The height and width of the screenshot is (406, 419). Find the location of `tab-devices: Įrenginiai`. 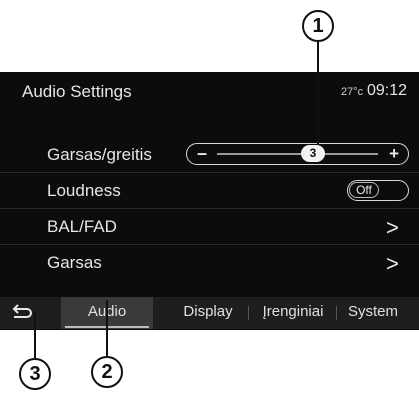

tab-devices: Įrenginiai is located at coordinates (293, 313).